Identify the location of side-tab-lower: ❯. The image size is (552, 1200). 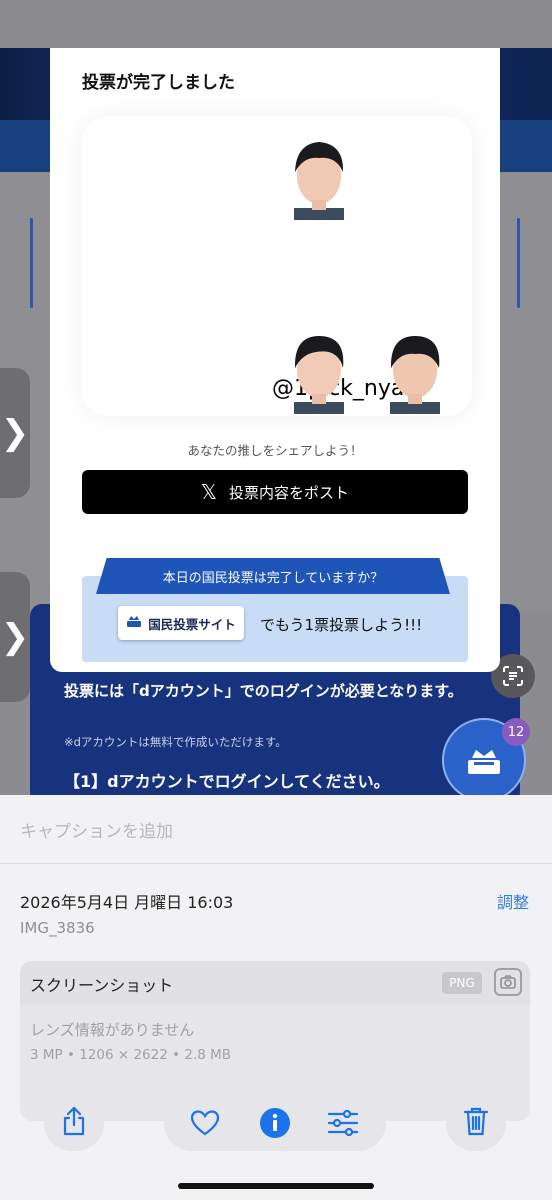
(15, 637).